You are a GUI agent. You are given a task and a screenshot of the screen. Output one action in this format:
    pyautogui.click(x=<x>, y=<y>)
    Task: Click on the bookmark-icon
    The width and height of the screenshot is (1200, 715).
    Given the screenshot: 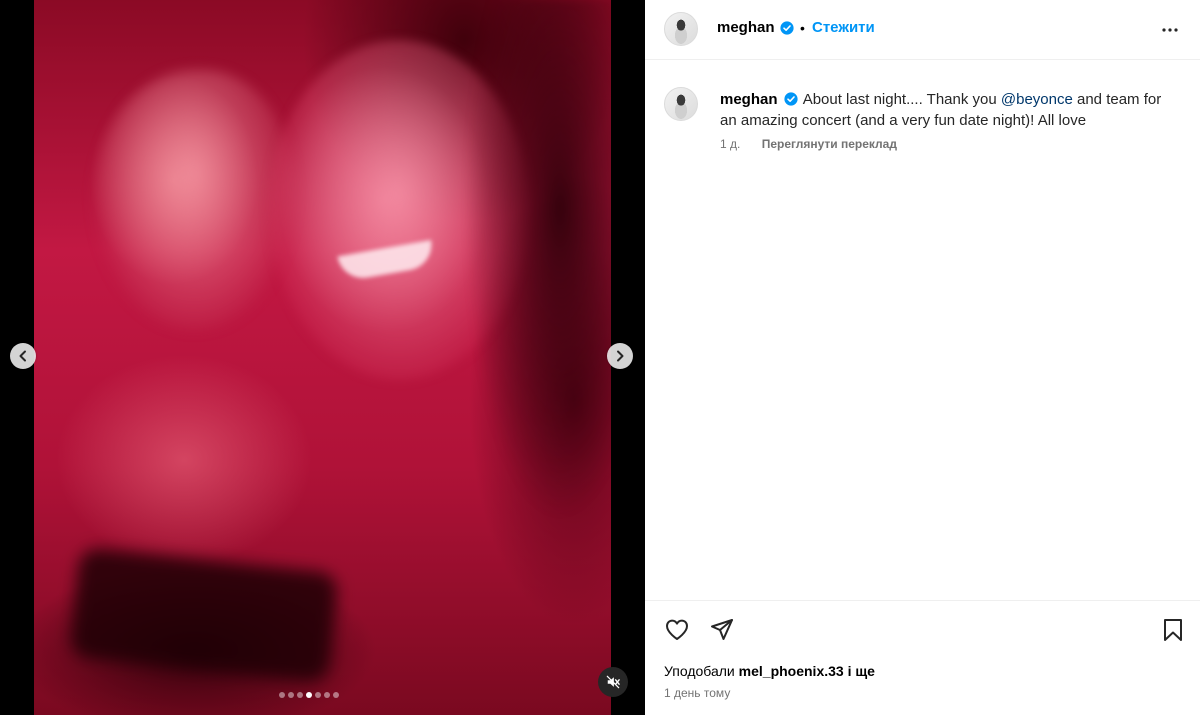 What is the action you would take?
    pyautogui.click(x=1173, y=630)
    